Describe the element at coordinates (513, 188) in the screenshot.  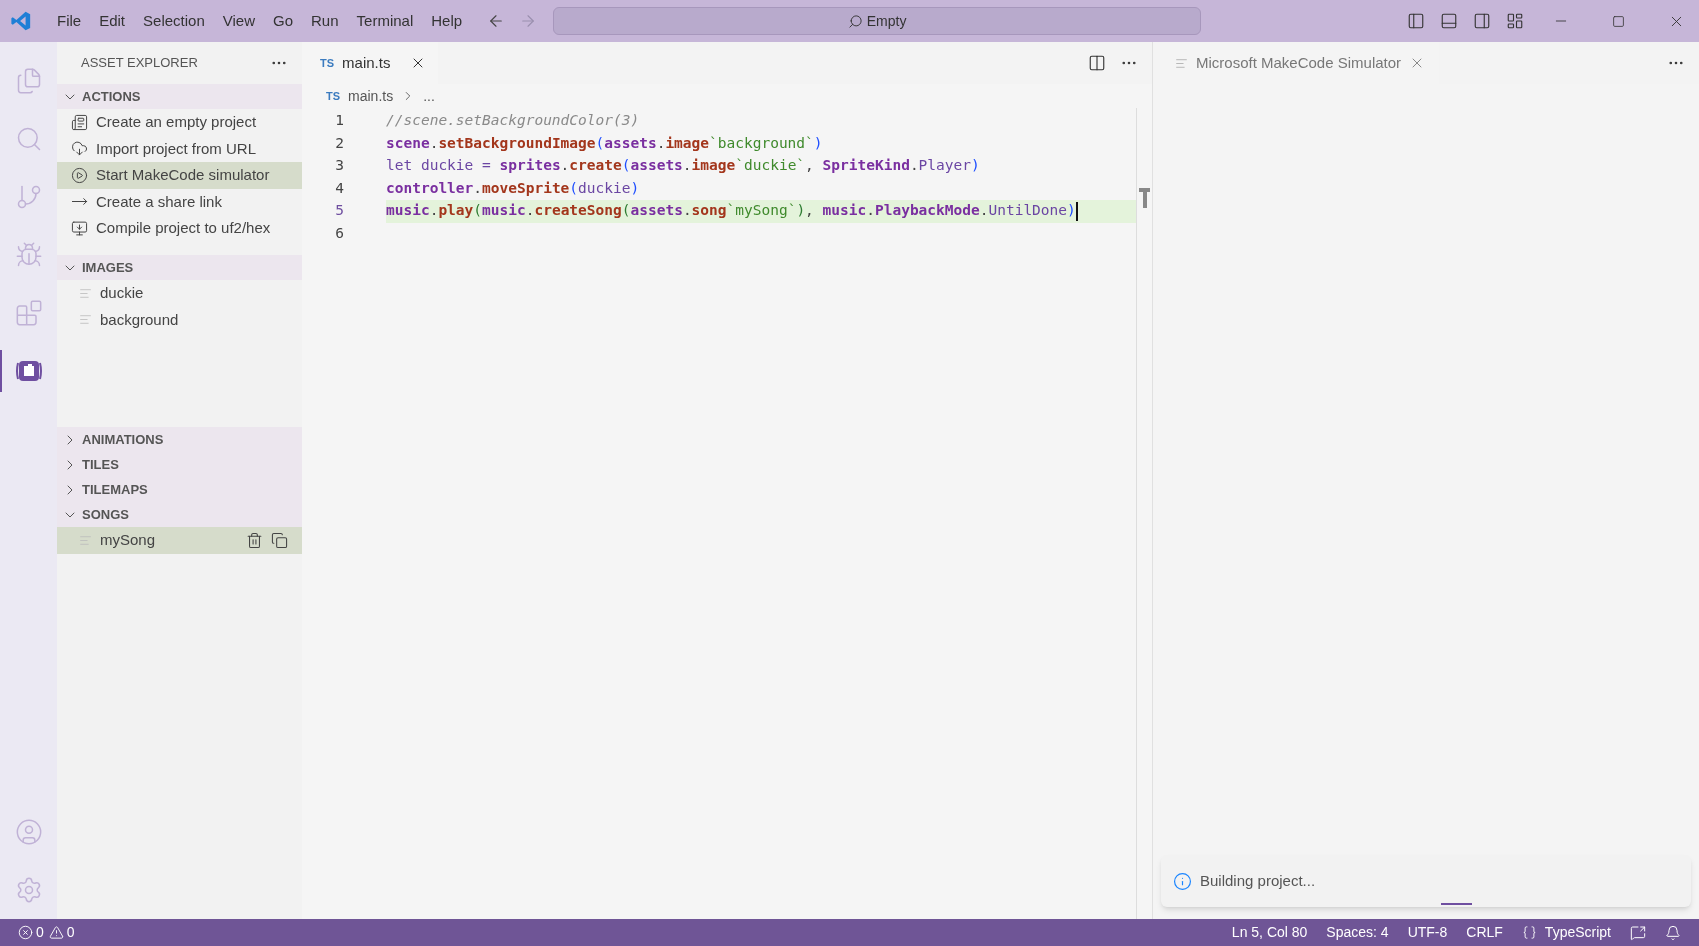
I see `code-line: controller.moveSprite(duckie)` at that location.